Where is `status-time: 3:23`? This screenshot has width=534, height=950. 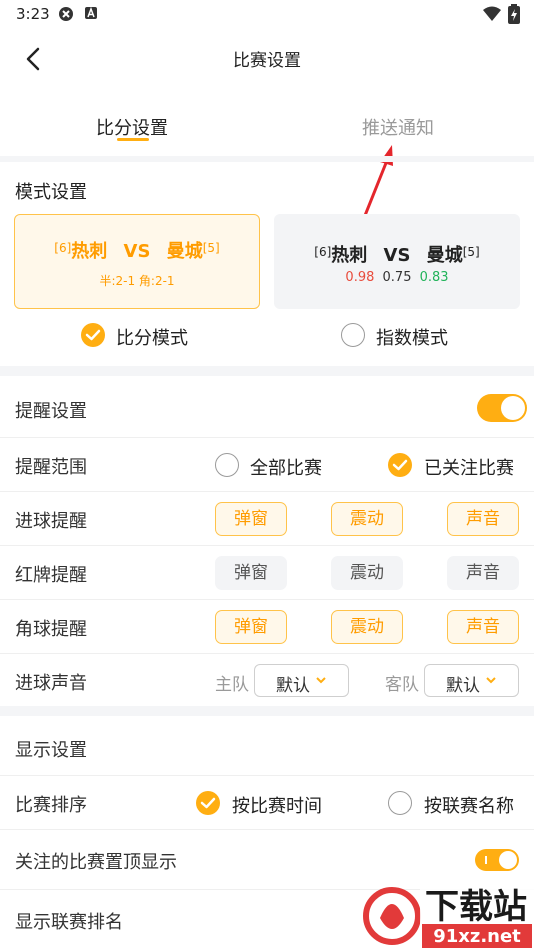 status-time: 3:23 is located at coordinates (33, 14).